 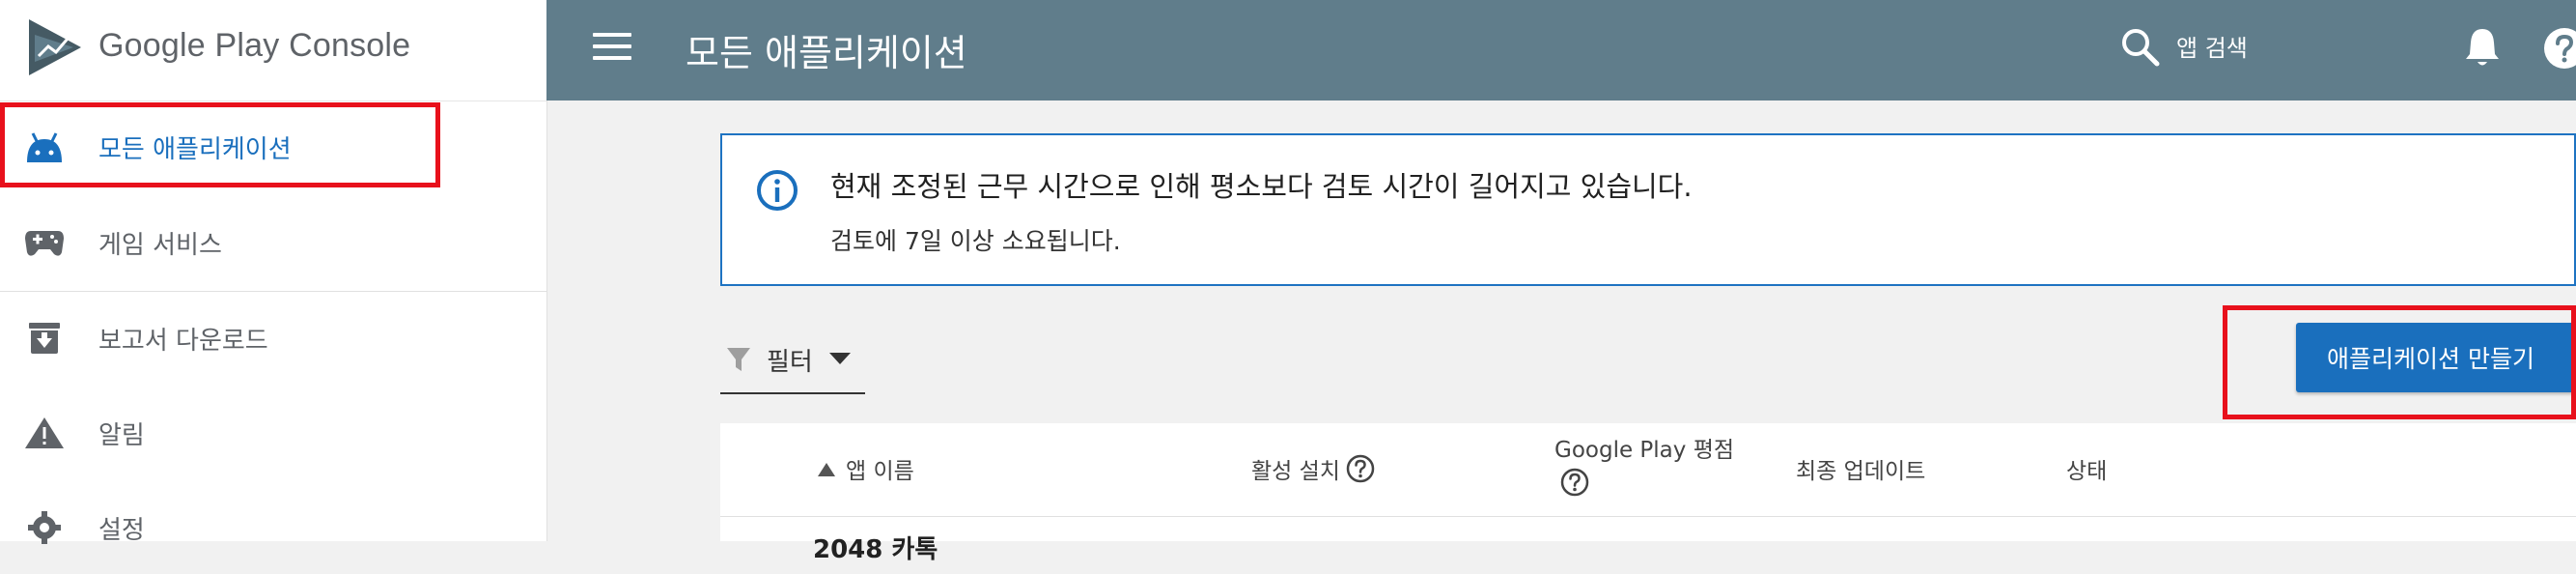 What do you see at coordinates (273, 527) in the screenshot?
I see `sidebar-item-settings: 설정` at bounding box center [273, 527].